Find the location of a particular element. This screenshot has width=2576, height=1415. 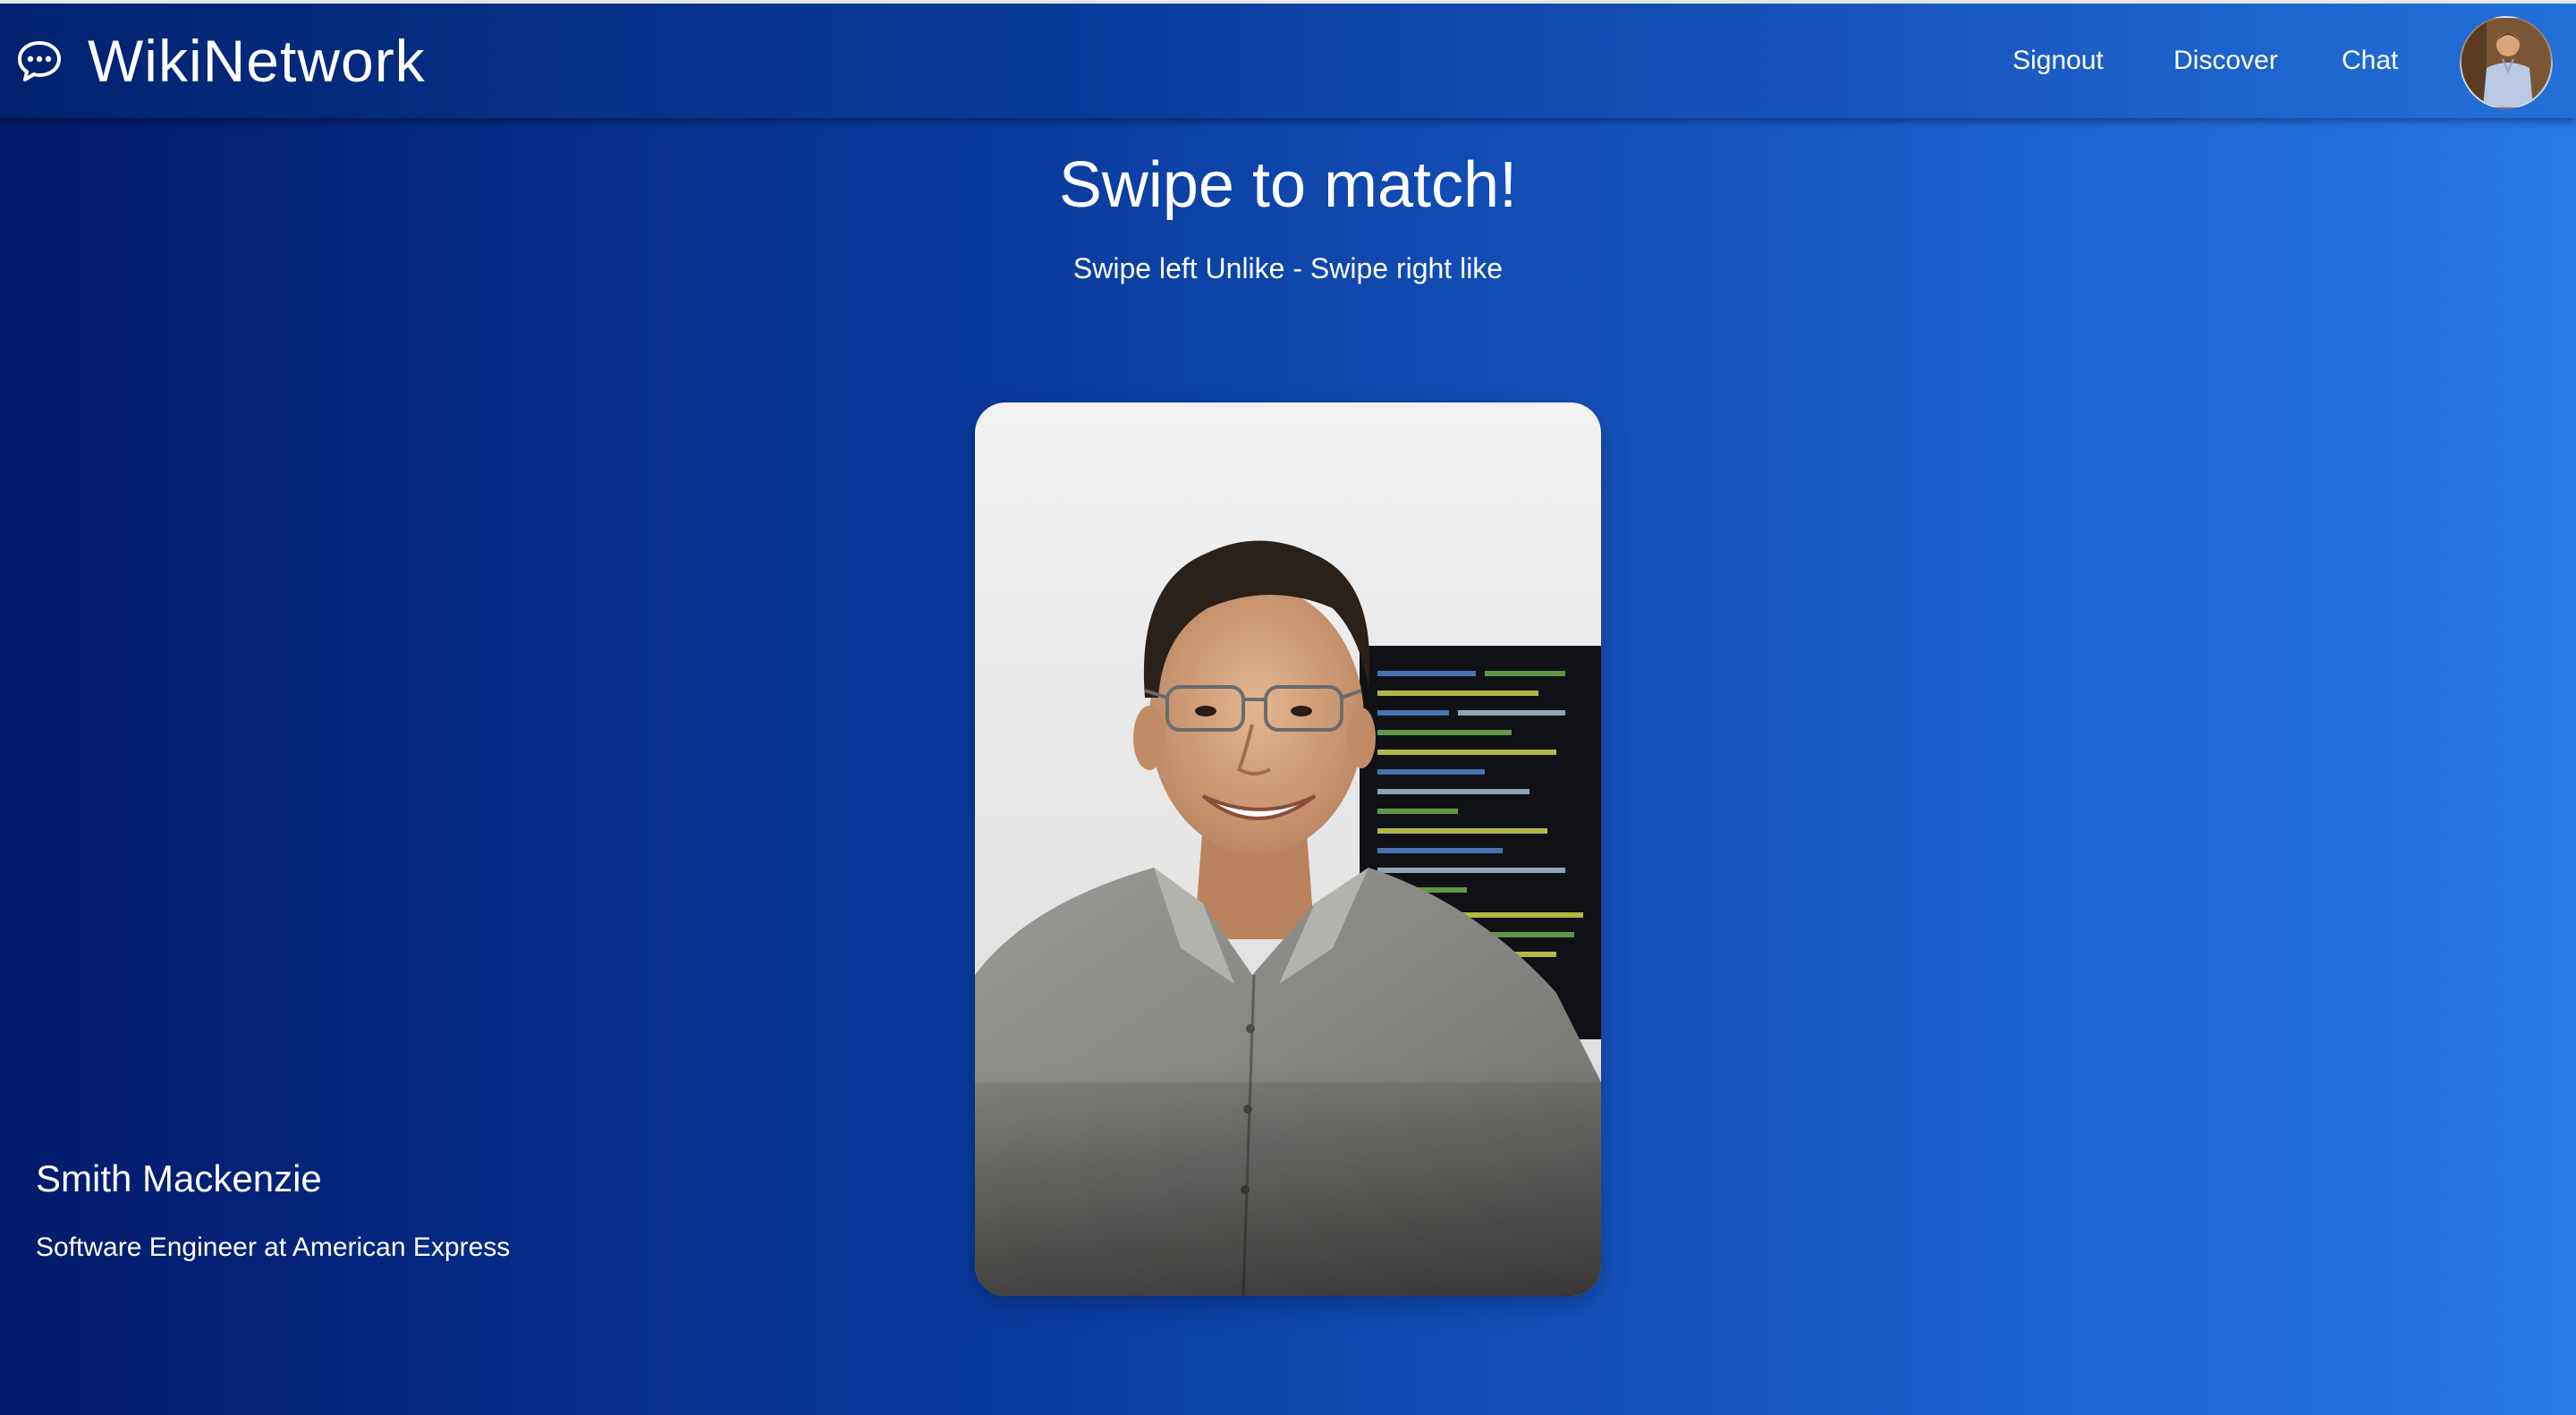

page-title: Swipe to match! is located at coordinates (1288, 185).